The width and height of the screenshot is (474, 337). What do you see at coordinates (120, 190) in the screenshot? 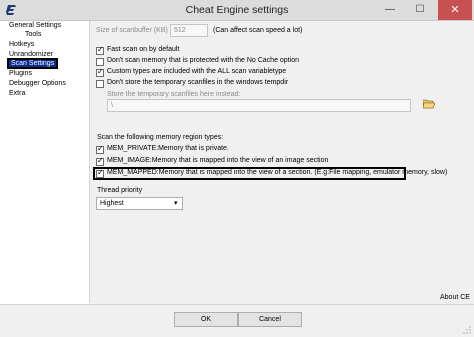
I see `thread-priority-label: Thread priority` at bounding box center [120, 190].